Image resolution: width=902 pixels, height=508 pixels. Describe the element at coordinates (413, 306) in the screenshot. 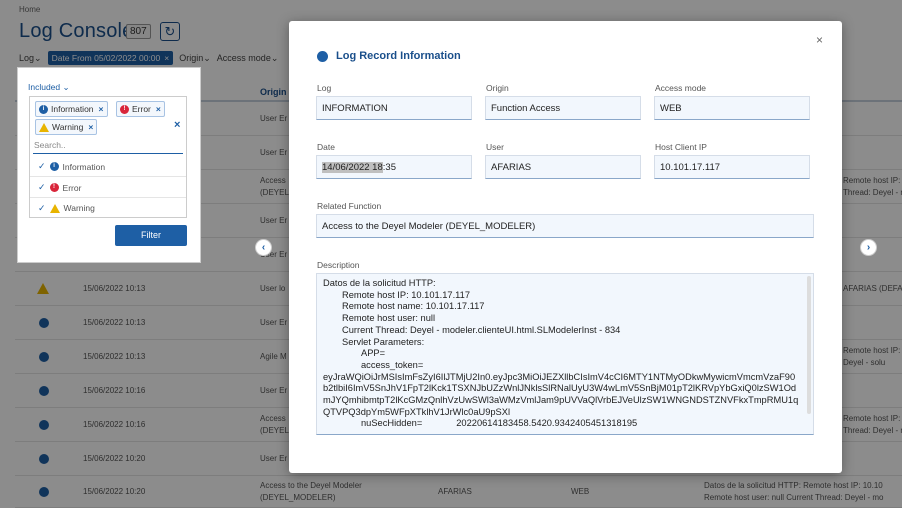

I see `description-line: Remote host name: 10.101.17.117` at that location.